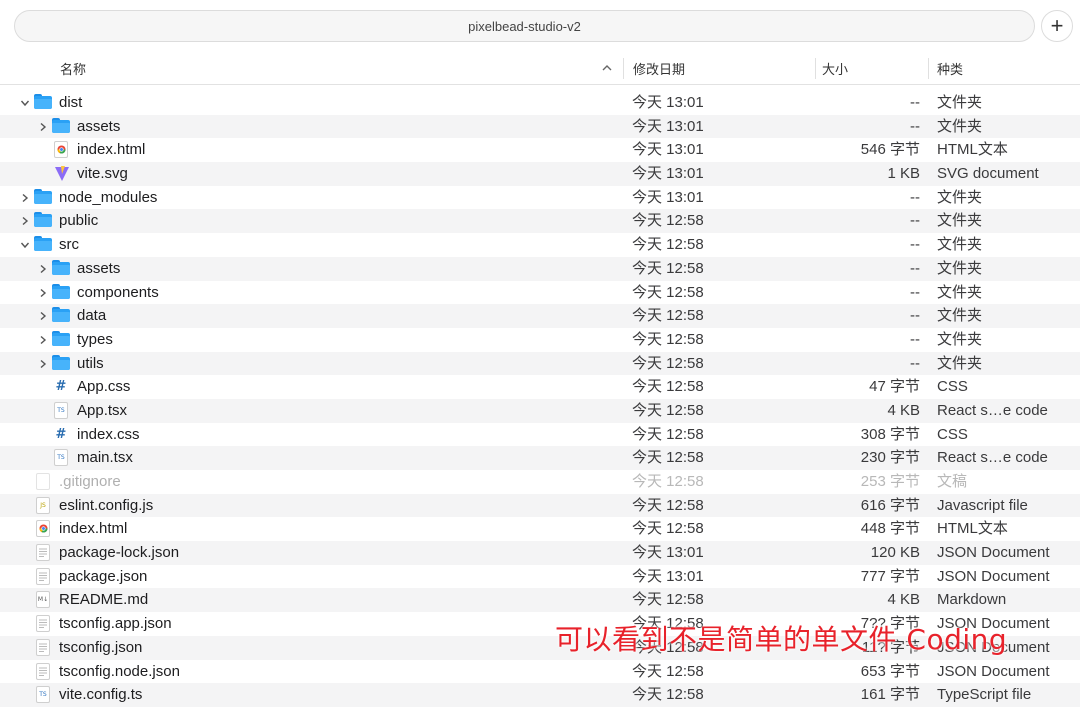  What do you see at coordinates (115, 624) in the screenshot?
I see `file-name: tsconfig.app.json` at bounding box center [115, 624].